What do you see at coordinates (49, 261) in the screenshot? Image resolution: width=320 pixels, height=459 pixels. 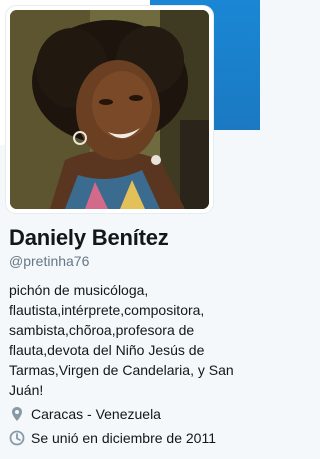 I see `profile-handle: @pretinha76` at bounding box center [49, 261].